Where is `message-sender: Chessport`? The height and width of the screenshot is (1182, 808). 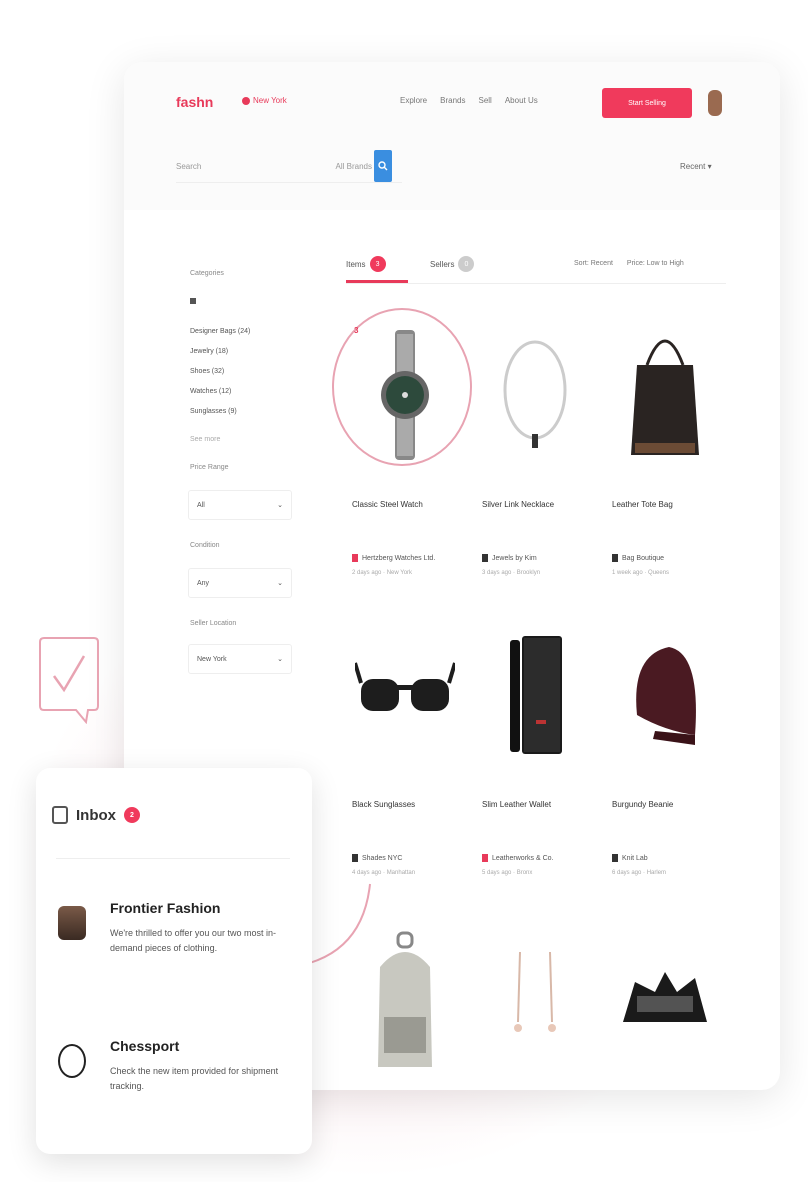 message-sender: Chessport is located at coordinates (145, 1046).